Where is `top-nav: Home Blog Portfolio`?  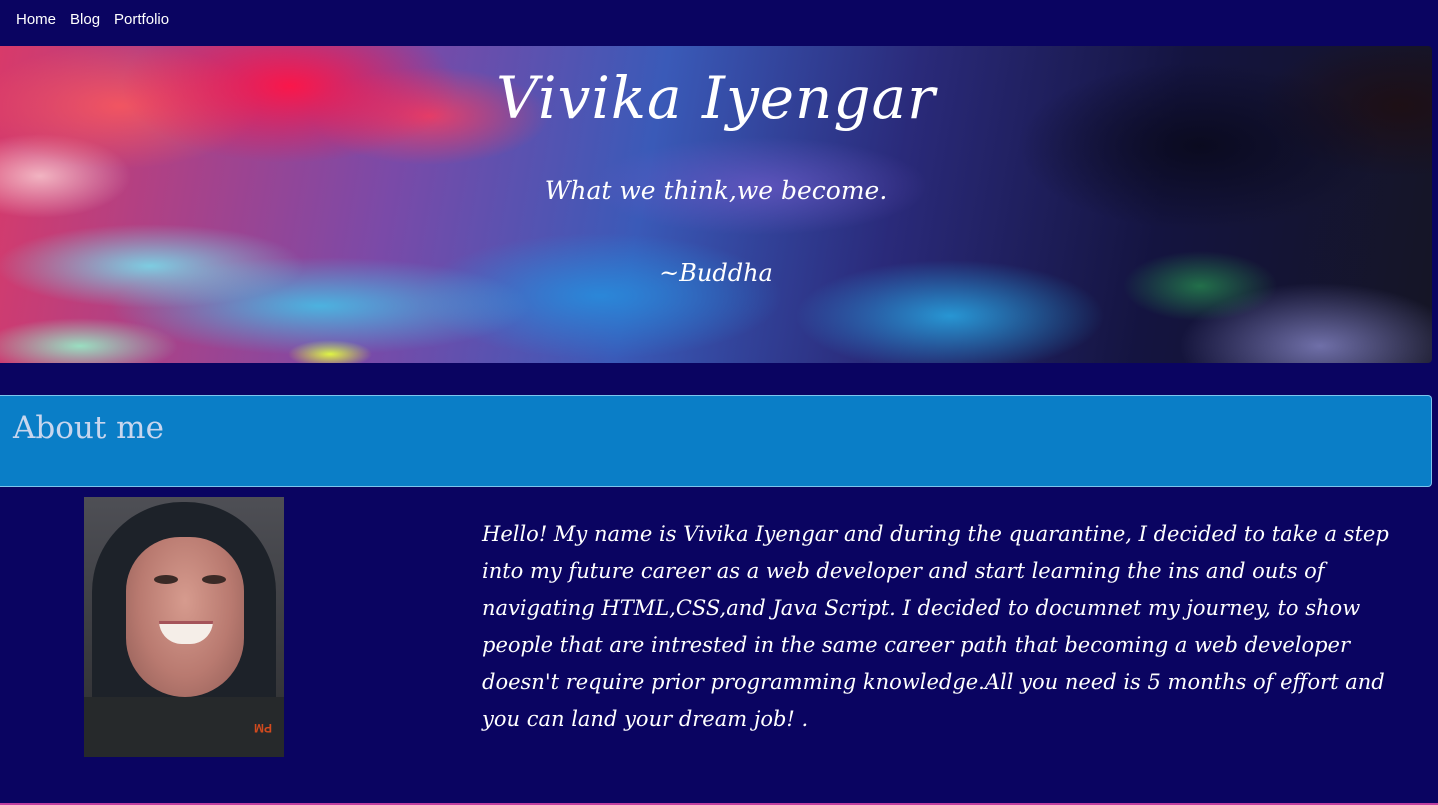
top-nav: Home Blog Portfolio is located at coordinates (719, 19).